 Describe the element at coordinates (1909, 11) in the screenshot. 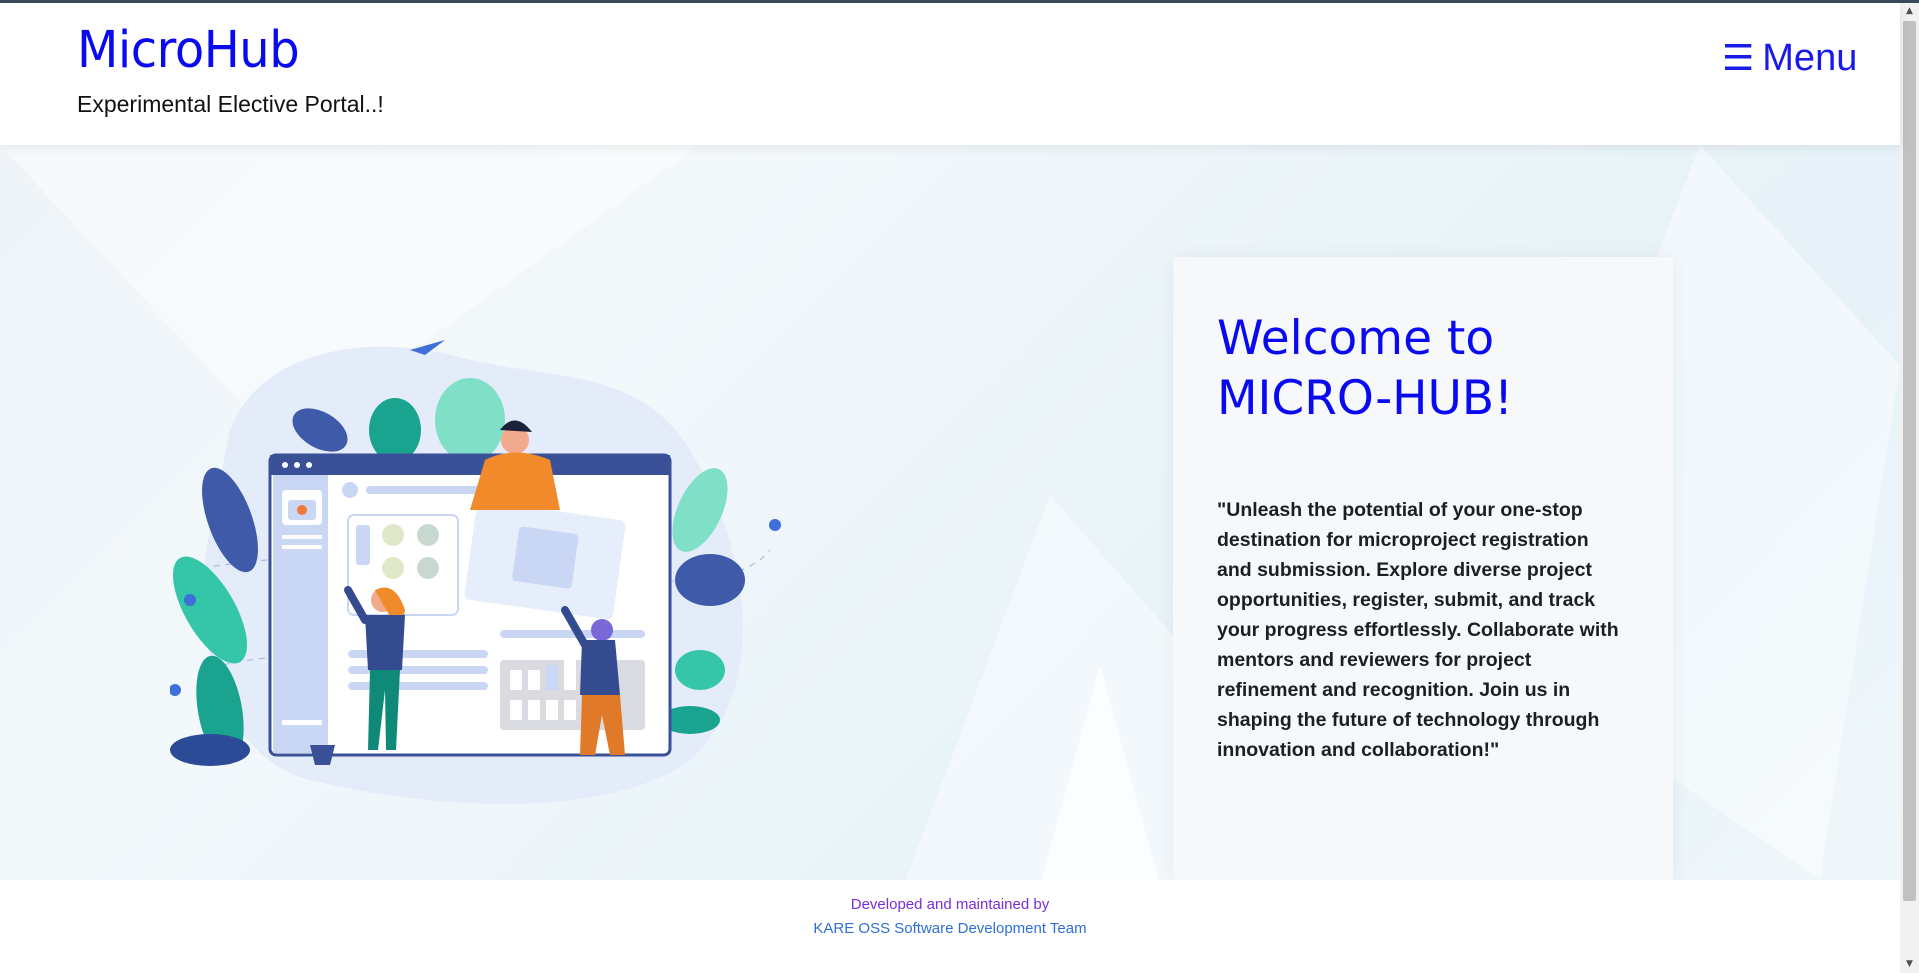

I see `scroll-up-arrow-icon: ▲` at that location.